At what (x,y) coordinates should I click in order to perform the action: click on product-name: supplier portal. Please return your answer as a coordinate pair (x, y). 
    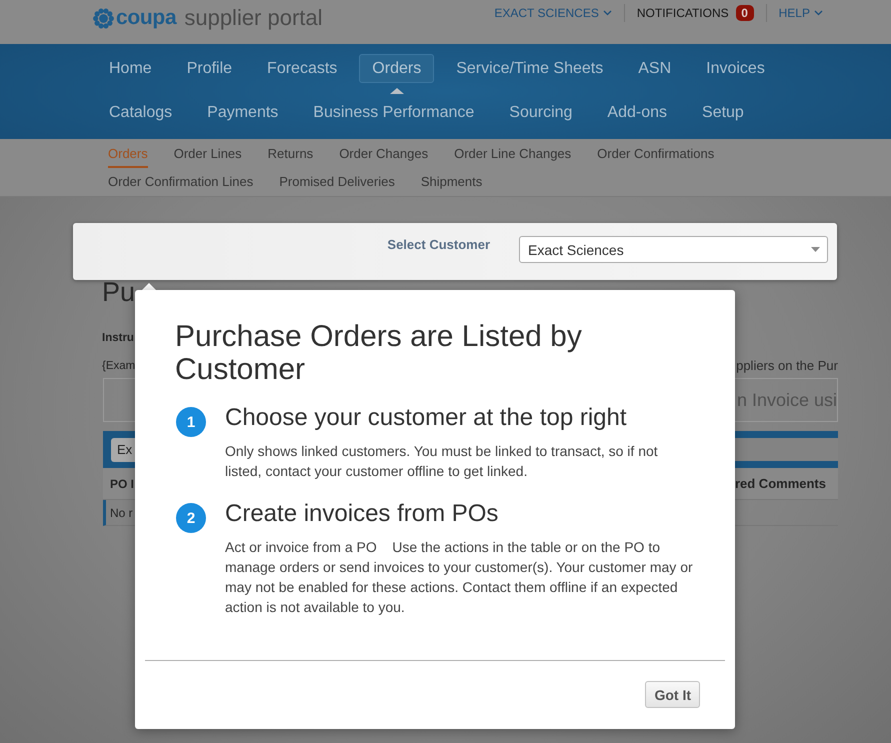
    Looking at the image, I should click on (253, 18).